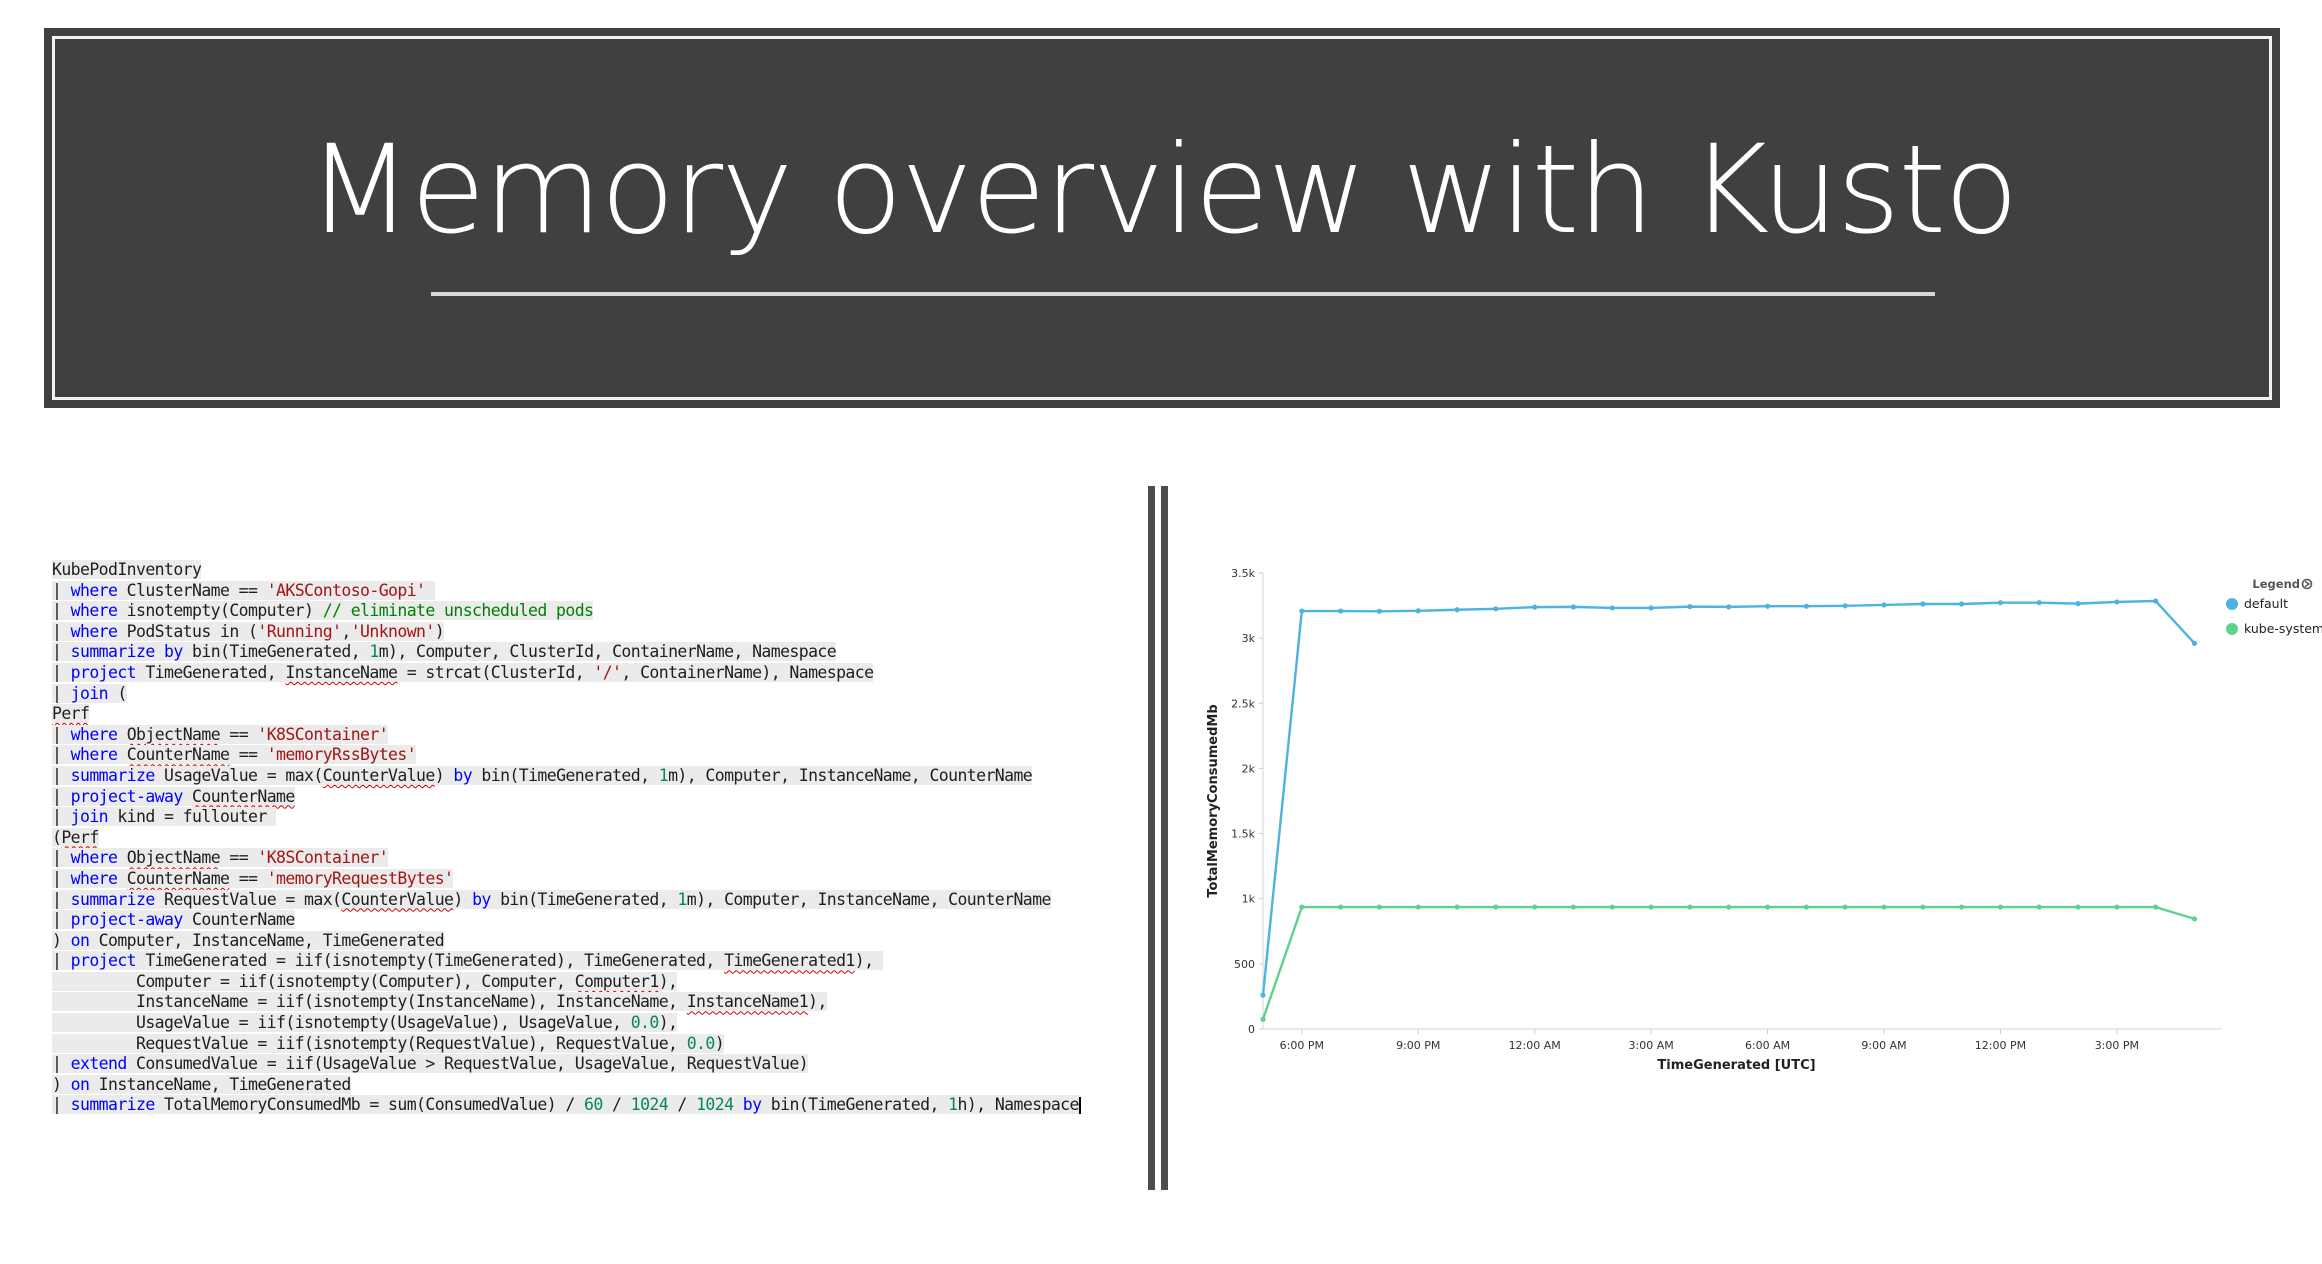  What do you see at coordinates (173, 920) in the screenshot?
I see `code-line-text: | project-away CounterName` at bounding box center [173, 920].